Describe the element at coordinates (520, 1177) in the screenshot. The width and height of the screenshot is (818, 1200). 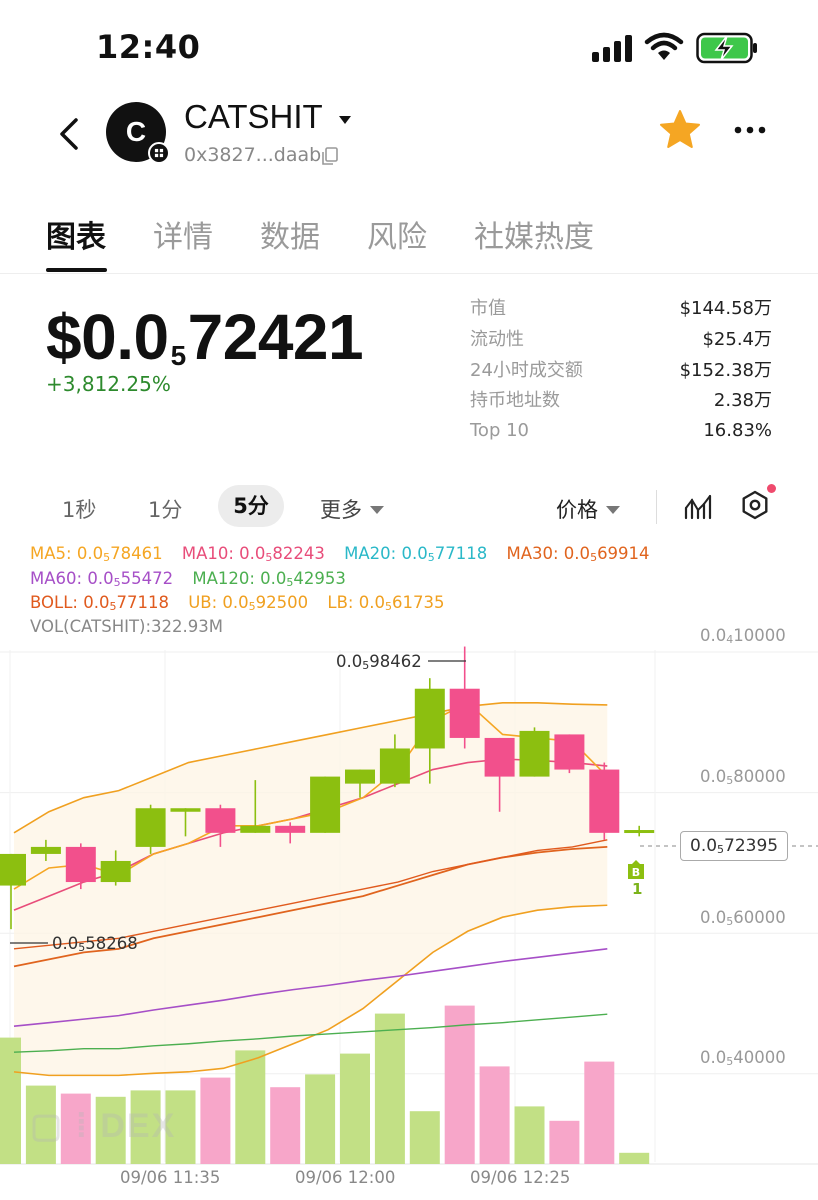
I see `x-axis-time-3: 09/06 12:25` at that location.